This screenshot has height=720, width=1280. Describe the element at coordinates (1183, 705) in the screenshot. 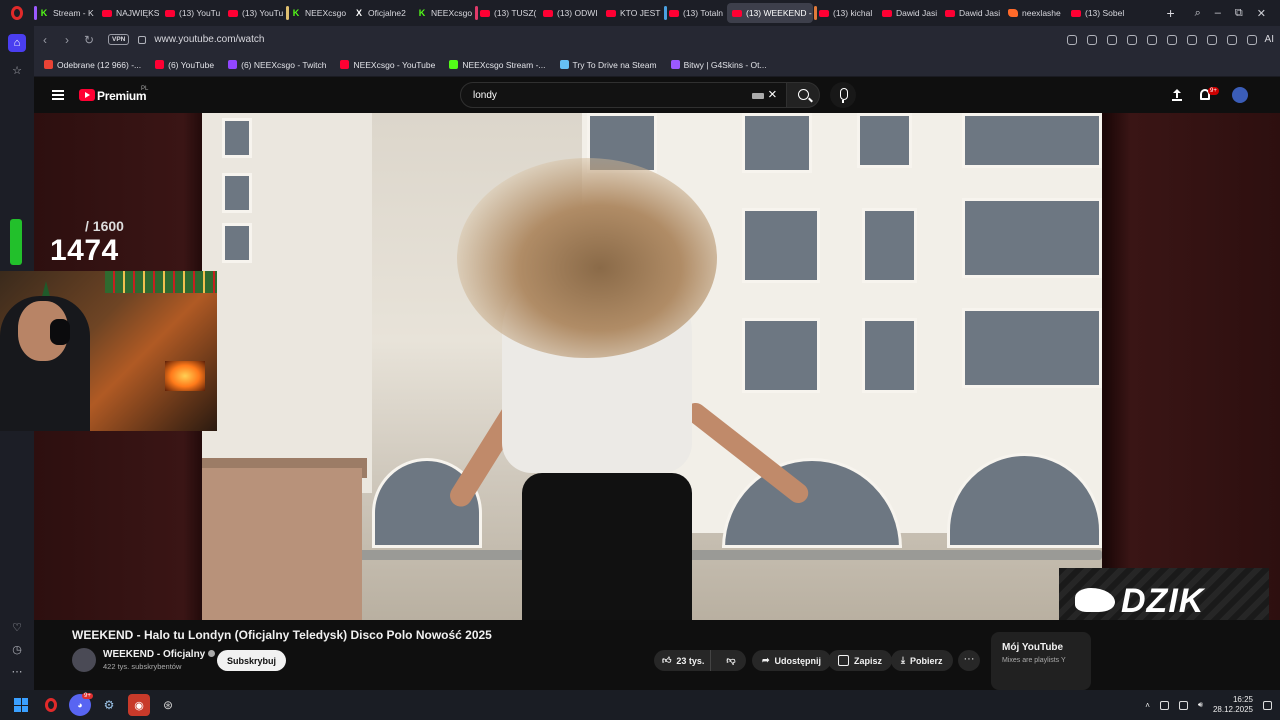

I see `network-icon` at that location.